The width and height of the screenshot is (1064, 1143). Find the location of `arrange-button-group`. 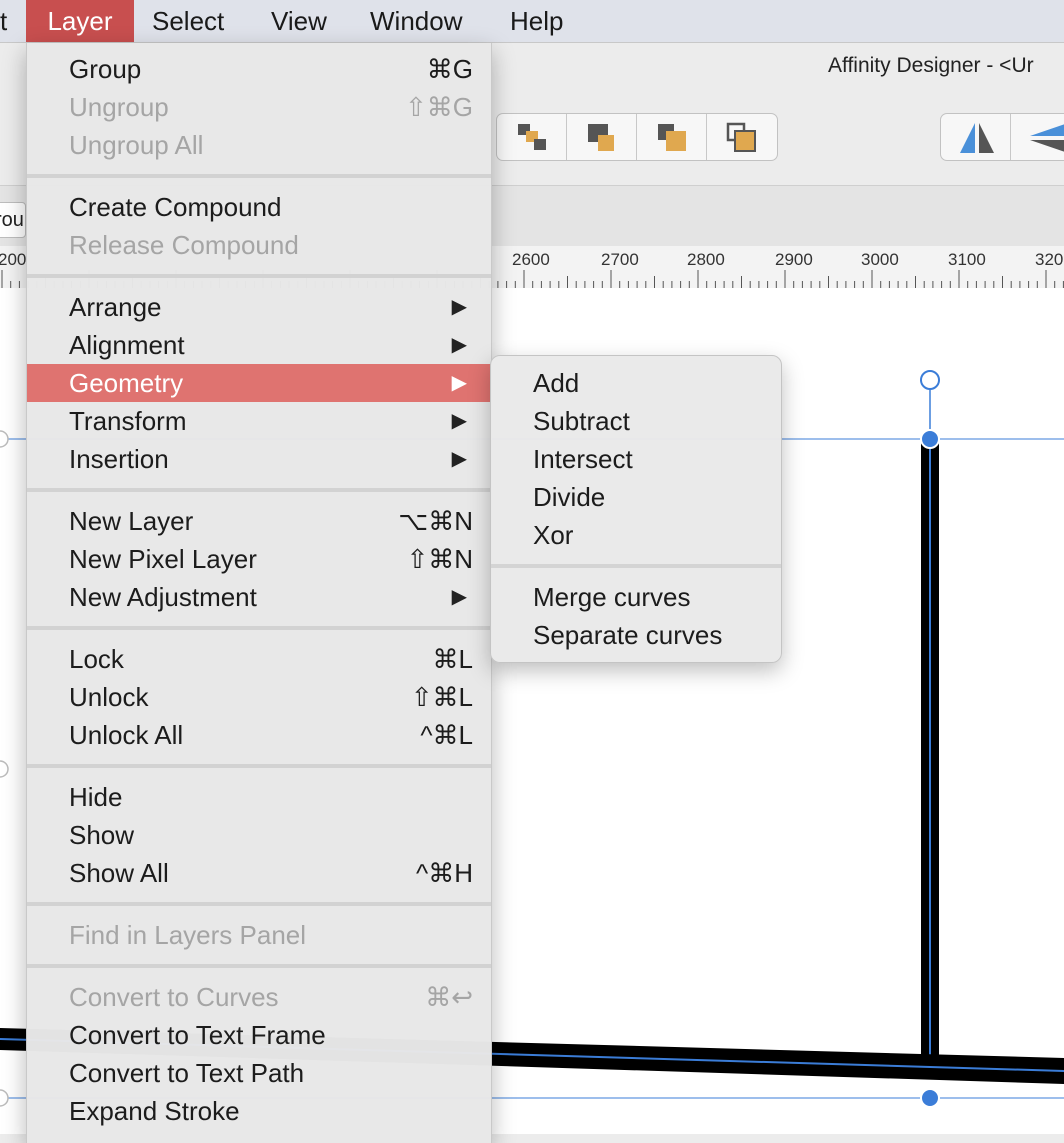

arrange-button-group is located at coordinates (637, 137).